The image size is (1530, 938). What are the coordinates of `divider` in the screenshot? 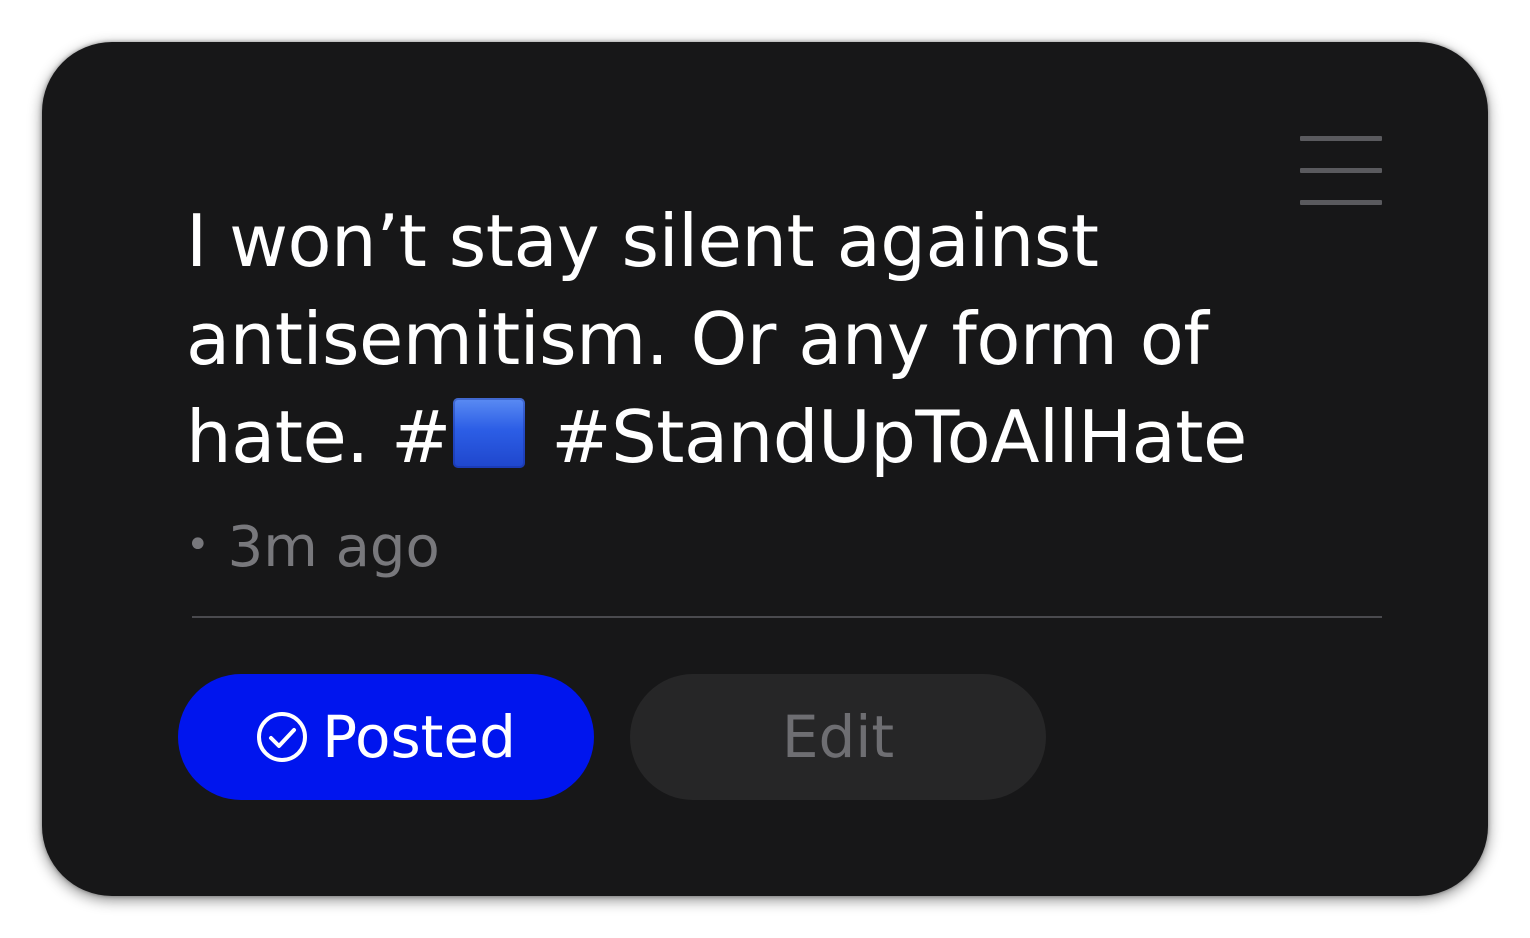 It's located at (787, 617).